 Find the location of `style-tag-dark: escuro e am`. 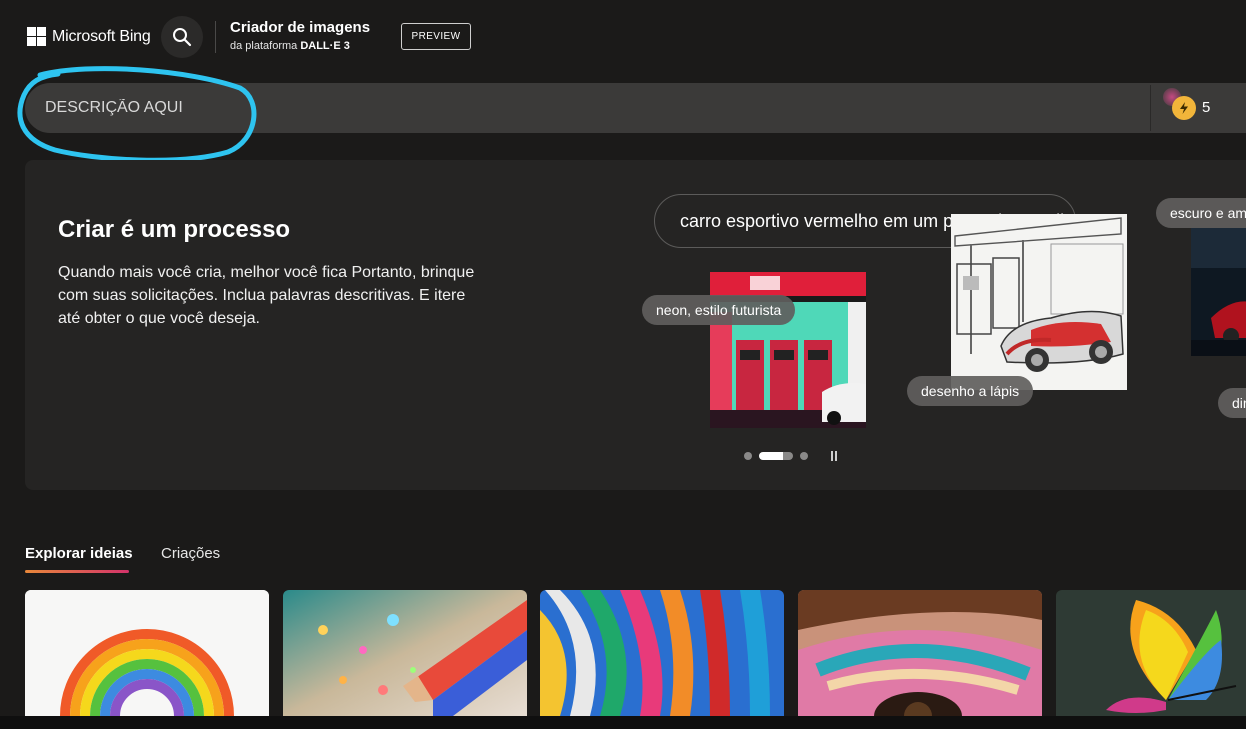

style-tag-dark: escuro e am is located at coordinates (1201, 213).